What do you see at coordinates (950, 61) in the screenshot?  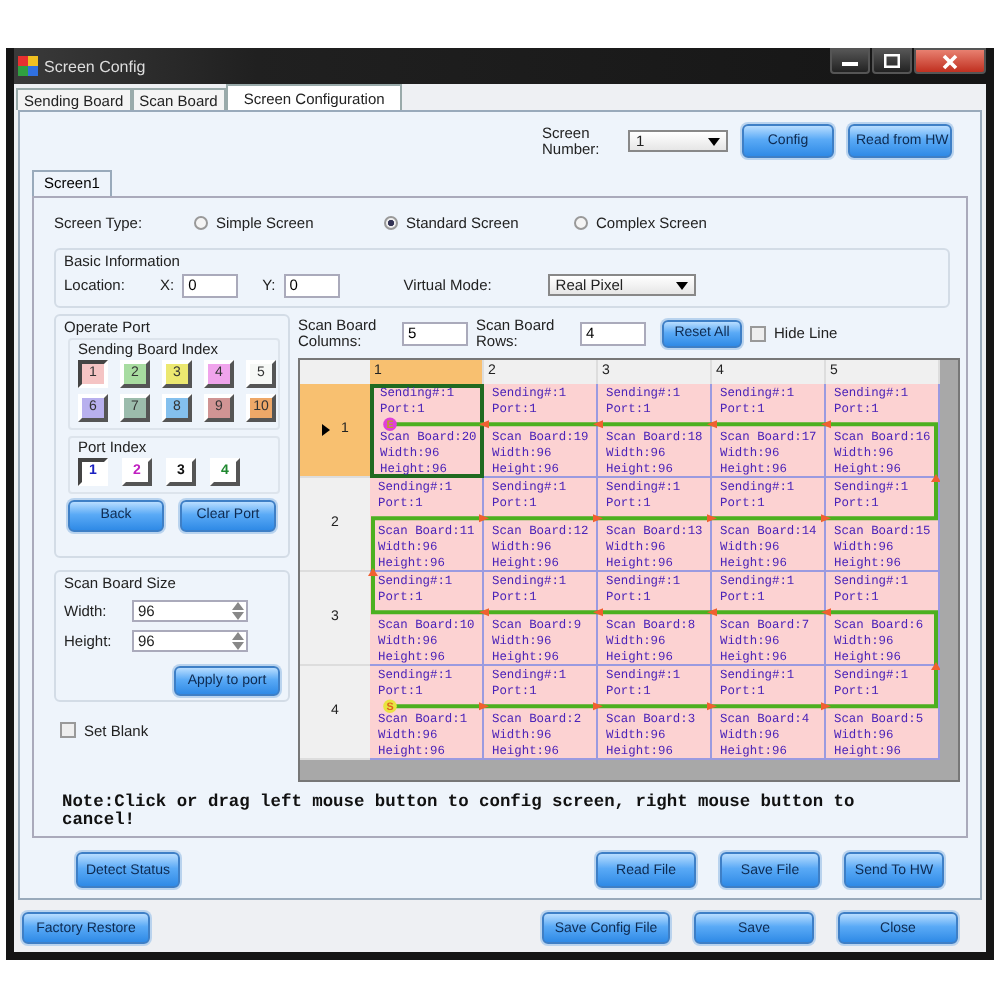 I see `close-icon` at bounding box center [950, 61].